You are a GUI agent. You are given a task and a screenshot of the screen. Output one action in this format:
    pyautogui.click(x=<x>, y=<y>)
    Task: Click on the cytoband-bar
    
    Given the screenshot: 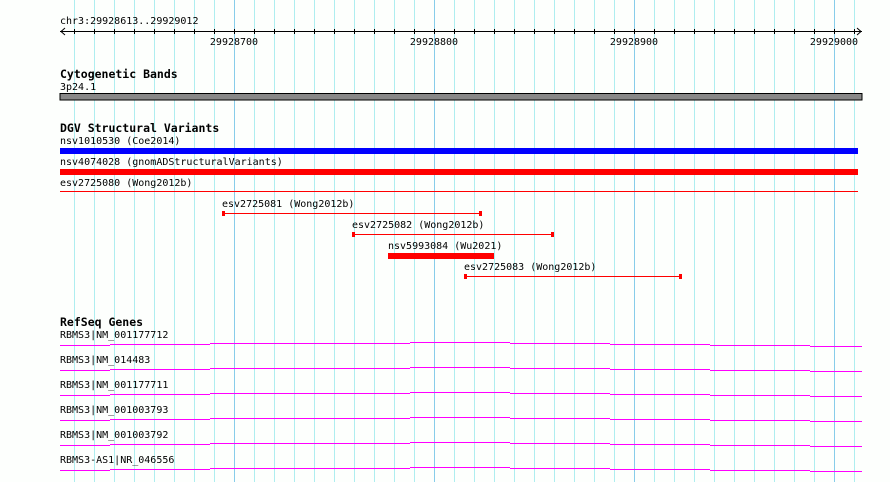 What is the action you would take?
    pyautogui.click(x=461, y=97)
    